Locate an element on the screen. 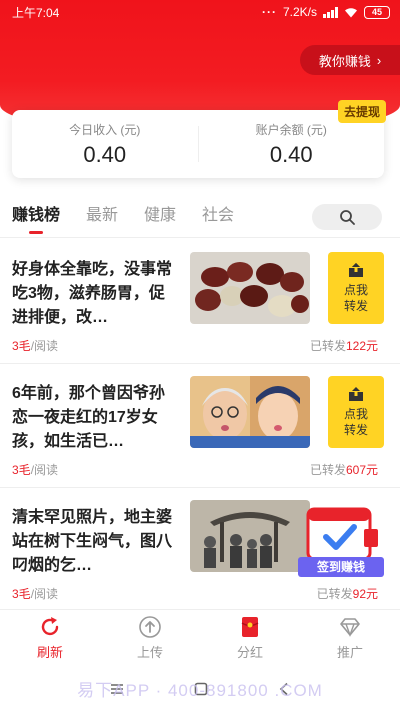 This screenshot has width=400, height=710. article-shares: 已转发607元 is located at coordinates (344, 469).